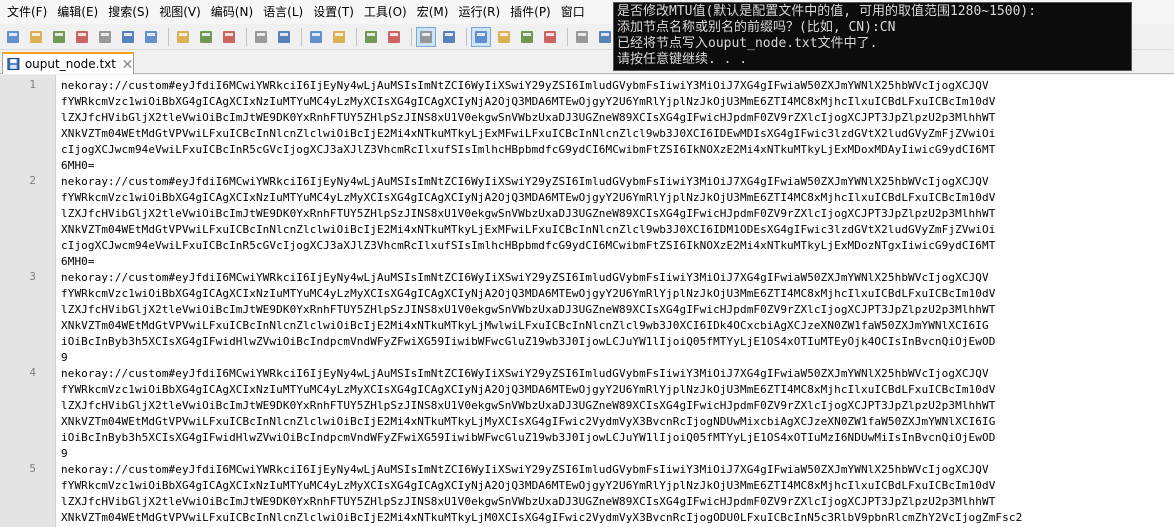 The height and width of the screenshot is (527, 1174). I want to click on menu-item: 设置(T), so click(333, 12).